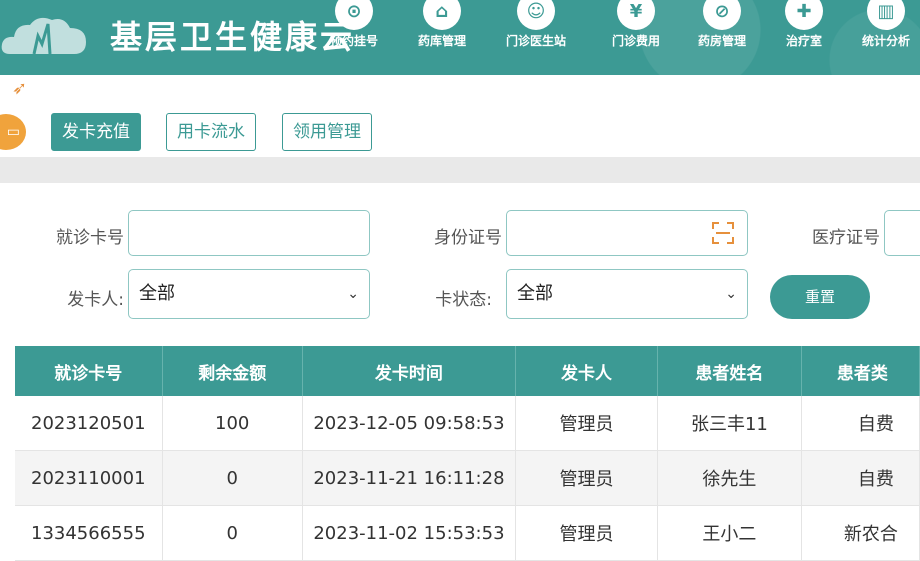 The image size is (920, 561). What do you see at coordinates (96, 132) in the screenshot?
I see `tab-issue-recharge: 发卡充值` at bounding box center [96, 132].